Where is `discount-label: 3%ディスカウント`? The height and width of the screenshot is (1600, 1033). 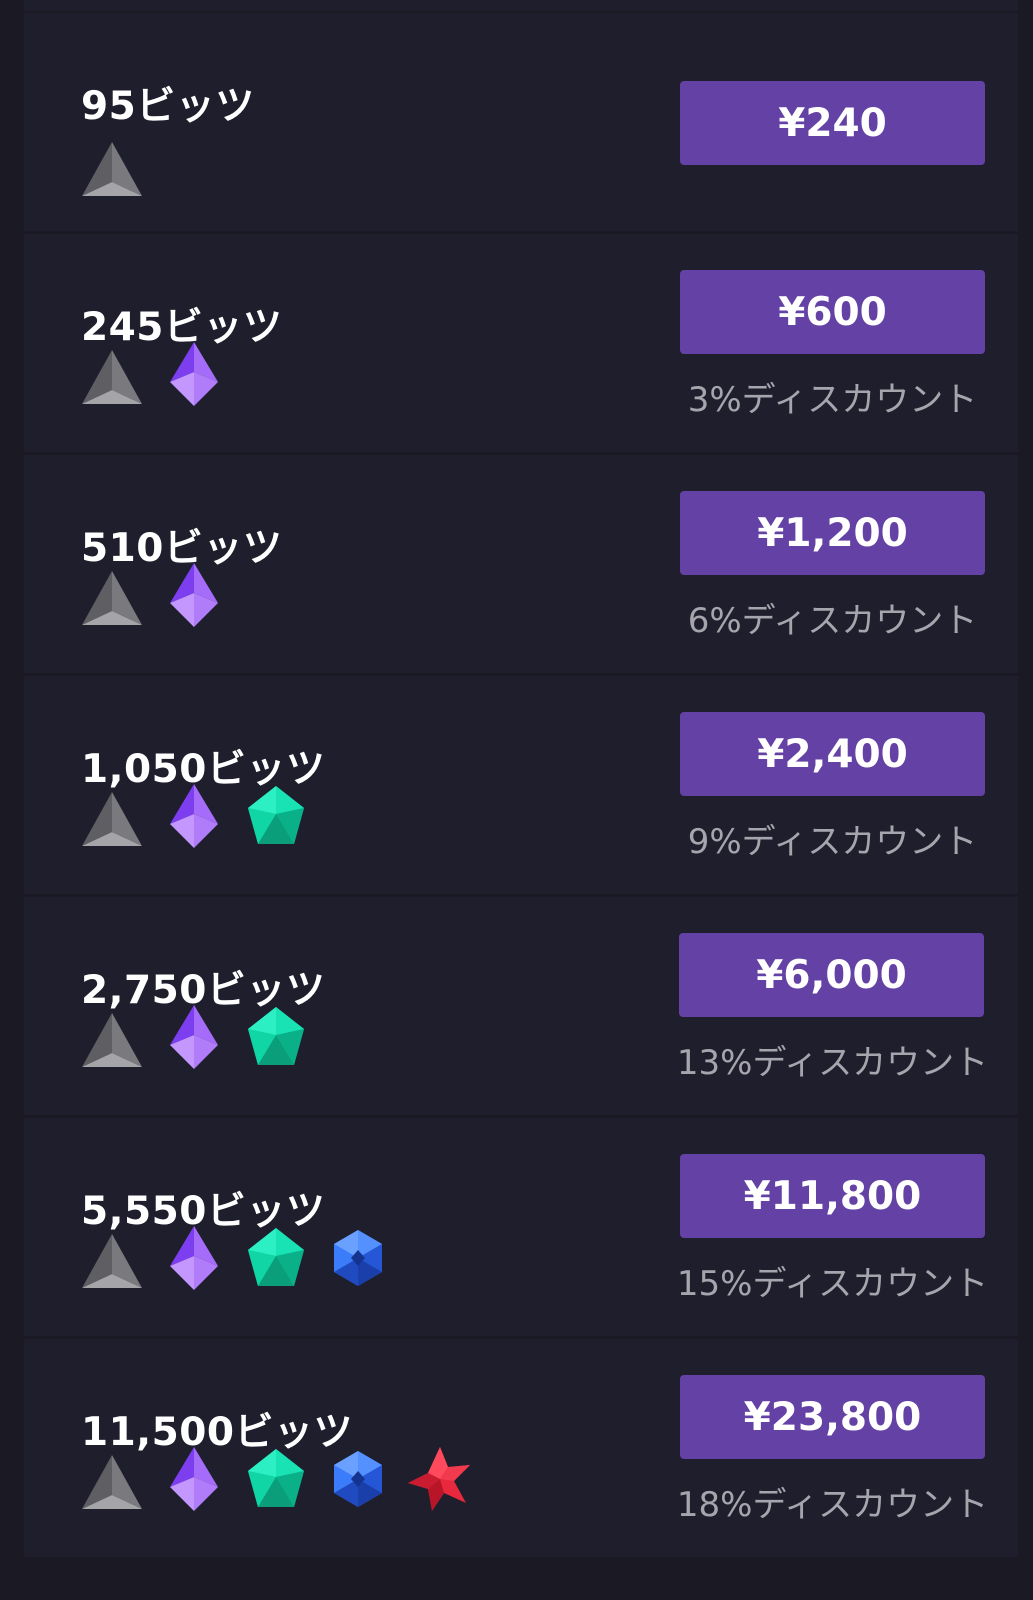
discount-label: 3%ディスカウント is located at coordinates (832, 400).